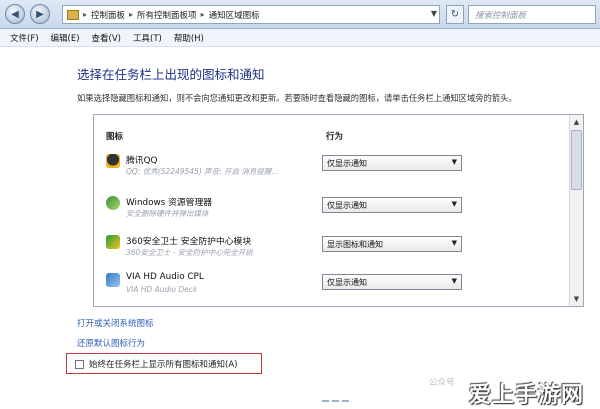  What do you see at coordinates (234, 15) in the screenshot?
I see `breadcrumb-notification-icons: 通知区域图标` at bounding box center [234, 15].